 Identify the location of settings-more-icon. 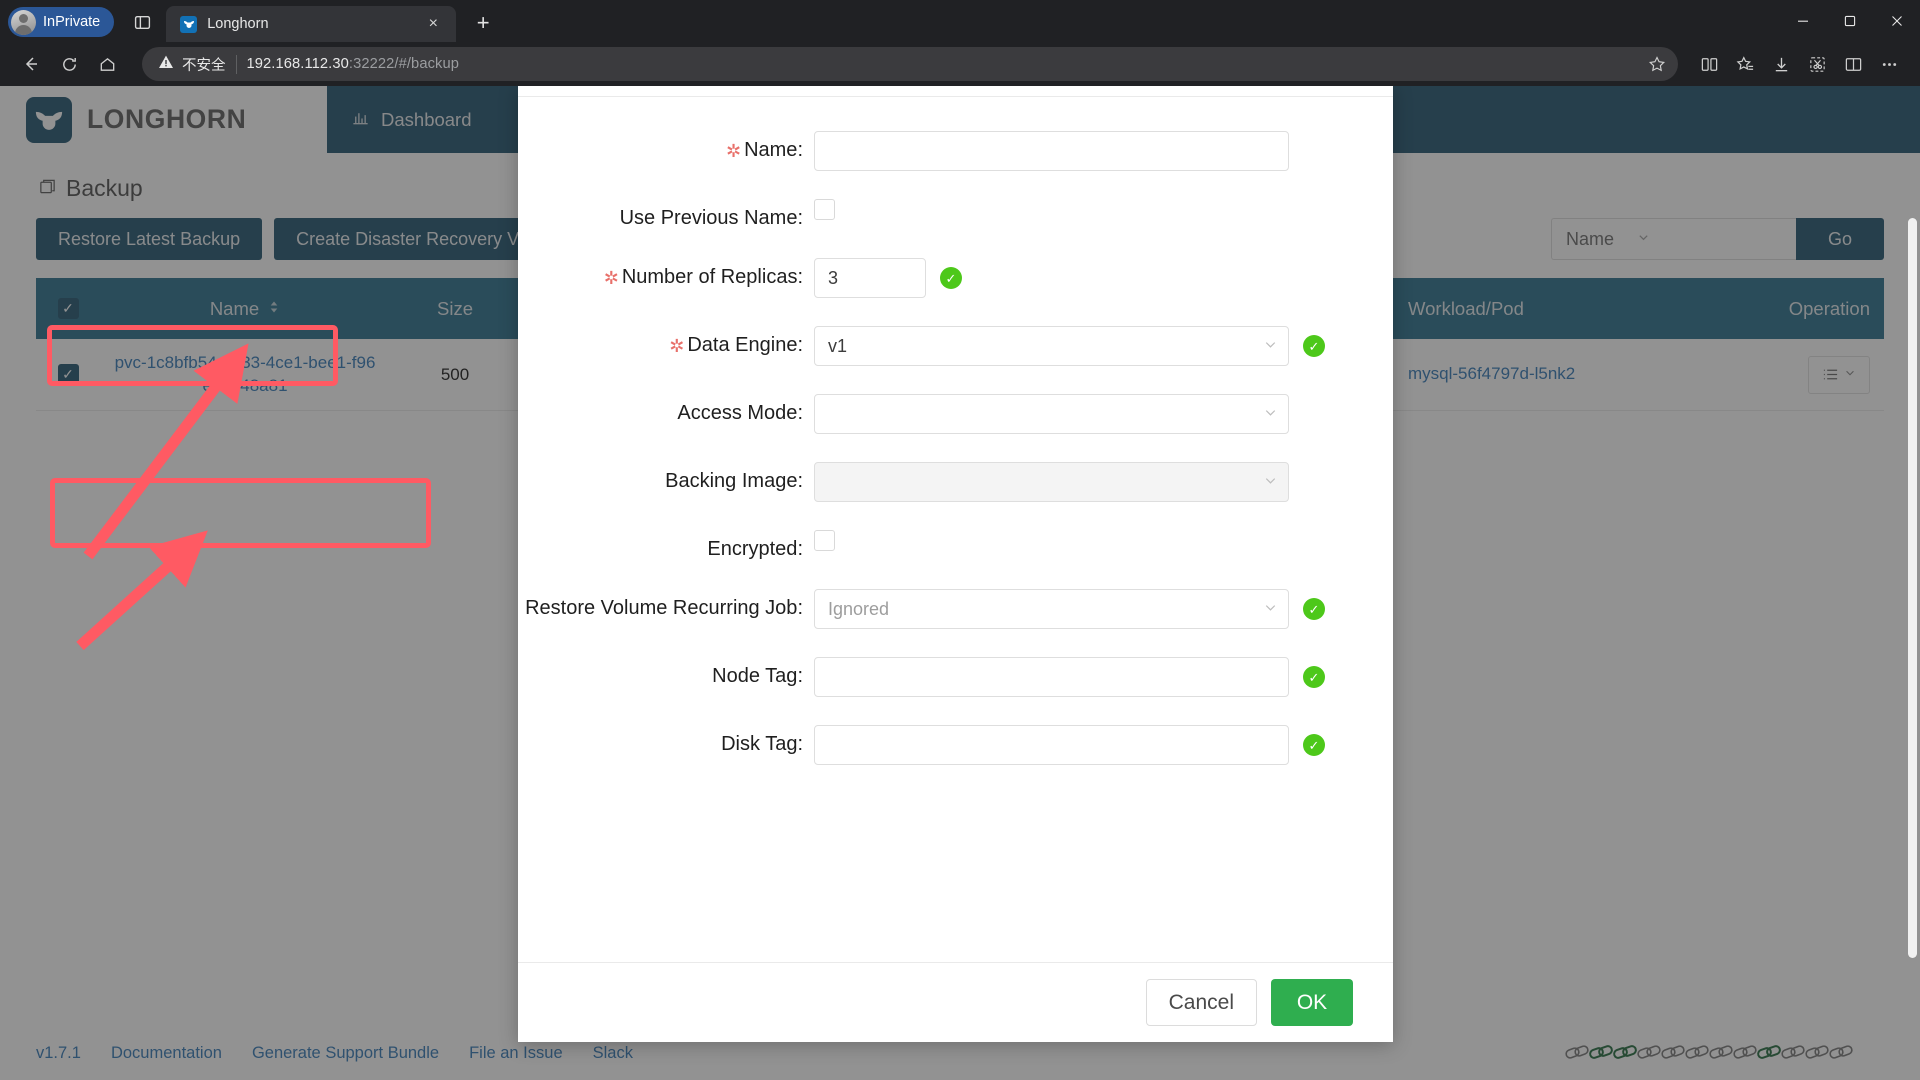
(1889, 64).